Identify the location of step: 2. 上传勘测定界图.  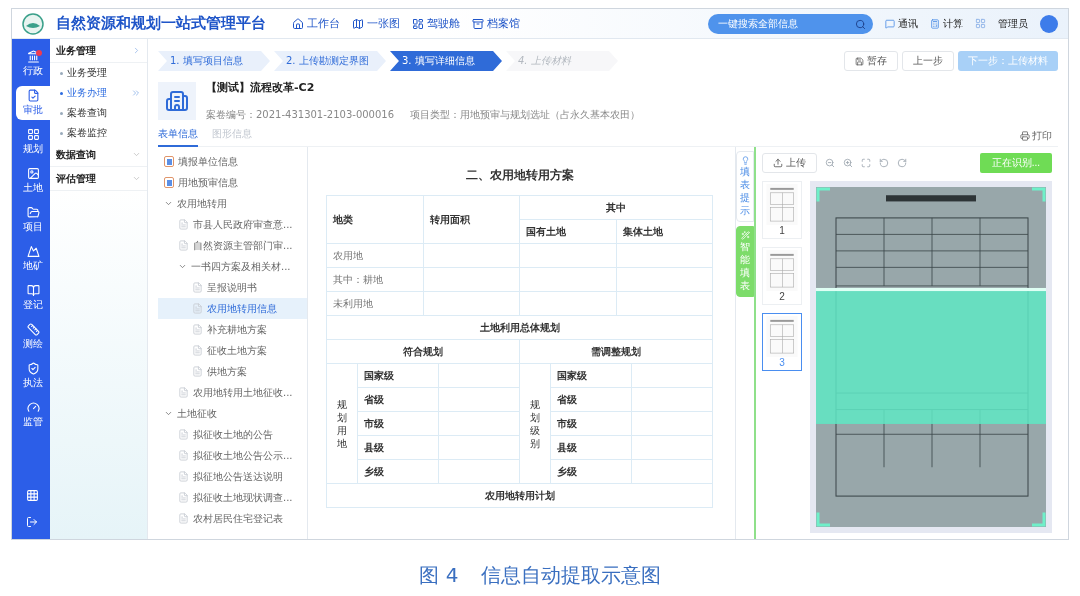
(330, 61).